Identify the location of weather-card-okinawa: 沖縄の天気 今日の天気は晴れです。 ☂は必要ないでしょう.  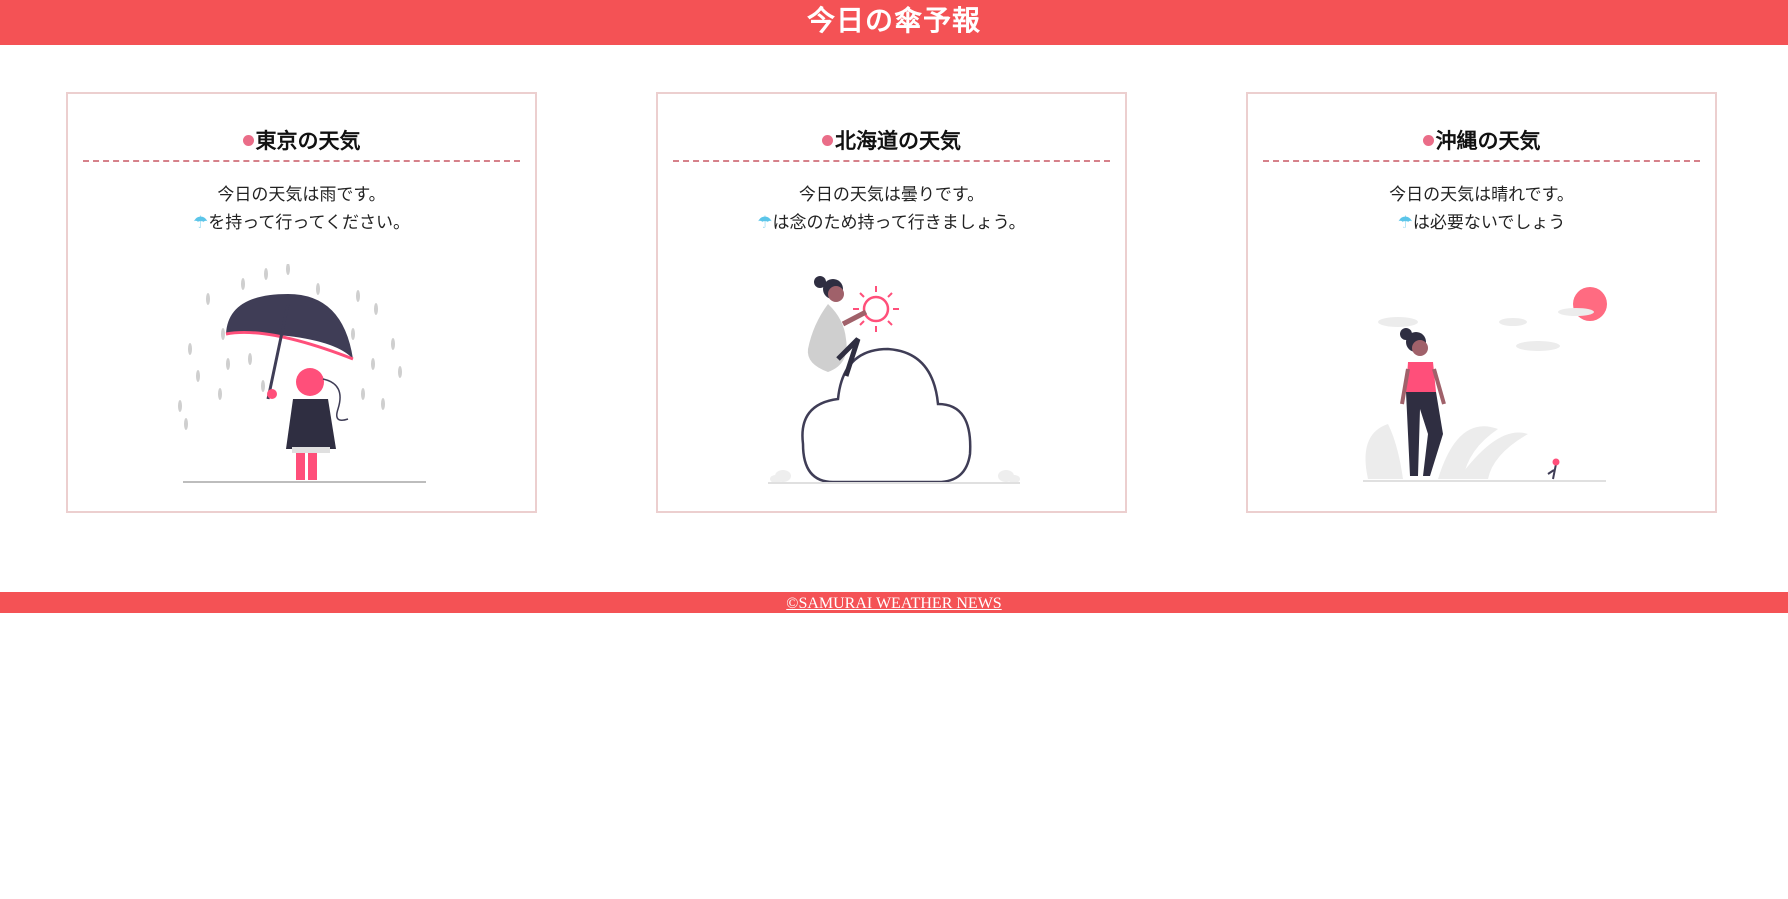
(1481, 302).